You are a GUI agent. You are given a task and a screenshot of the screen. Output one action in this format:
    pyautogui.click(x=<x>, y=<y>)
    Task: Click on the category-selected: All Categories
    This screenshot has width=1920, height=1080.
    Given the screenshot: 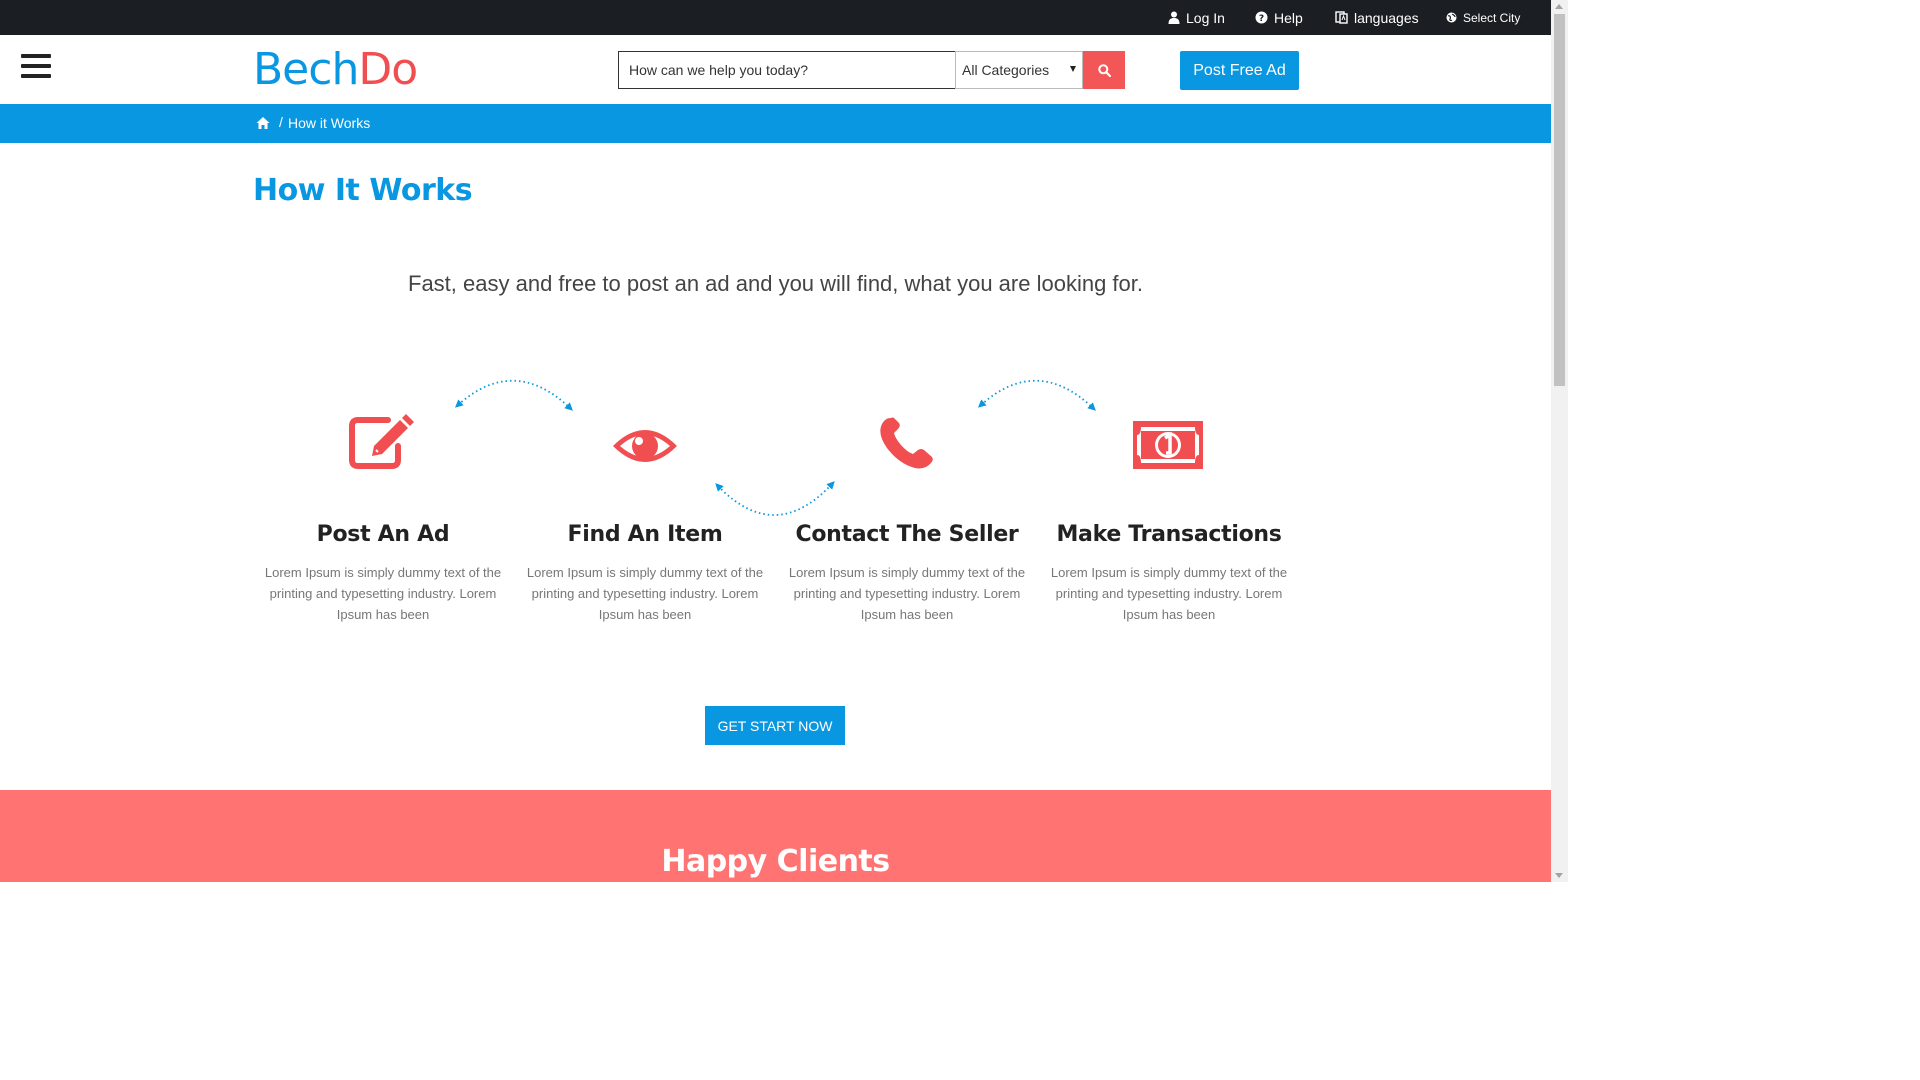 What is the action you would take?
    pyautogui.click(x=1006, y=70)
    